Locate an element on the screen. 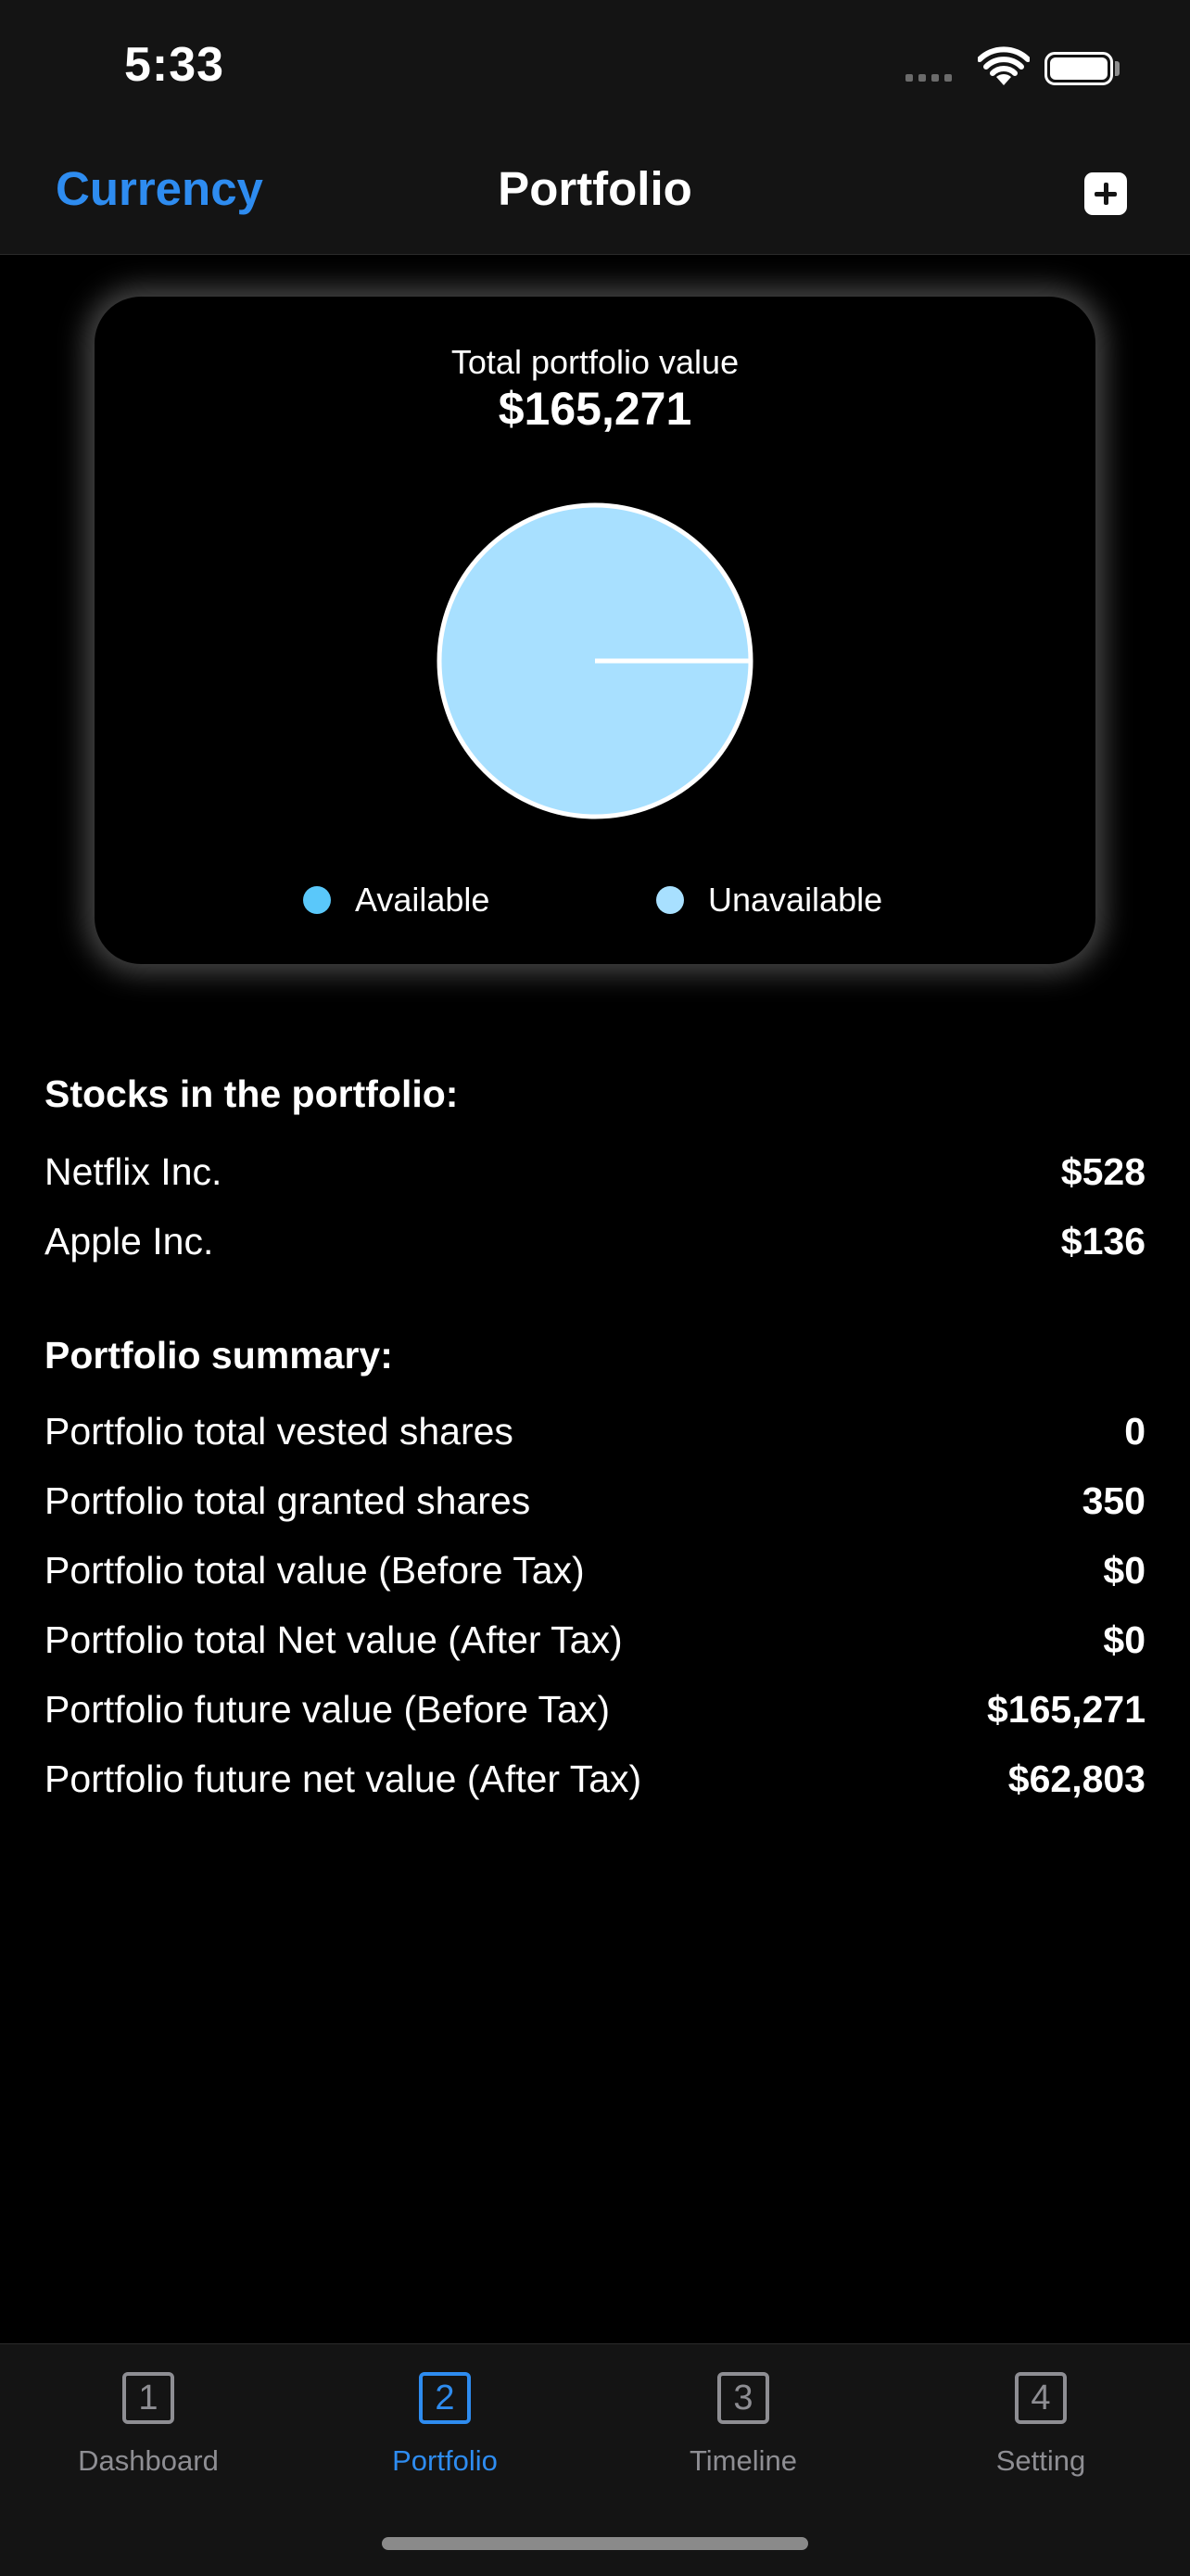 The image size is (1190, 2576). summary-label: Portfolio future net value (After Tax) is located at coordinates (343, 1779).